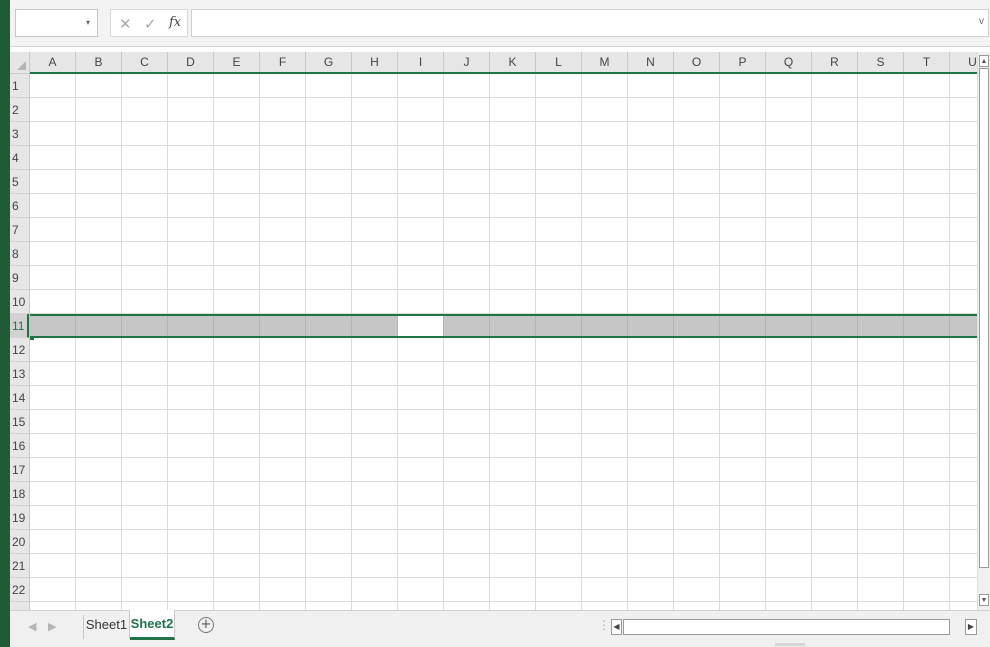 The image size is (990, 647). I want to click on row-header: 8, so click(19, 254).